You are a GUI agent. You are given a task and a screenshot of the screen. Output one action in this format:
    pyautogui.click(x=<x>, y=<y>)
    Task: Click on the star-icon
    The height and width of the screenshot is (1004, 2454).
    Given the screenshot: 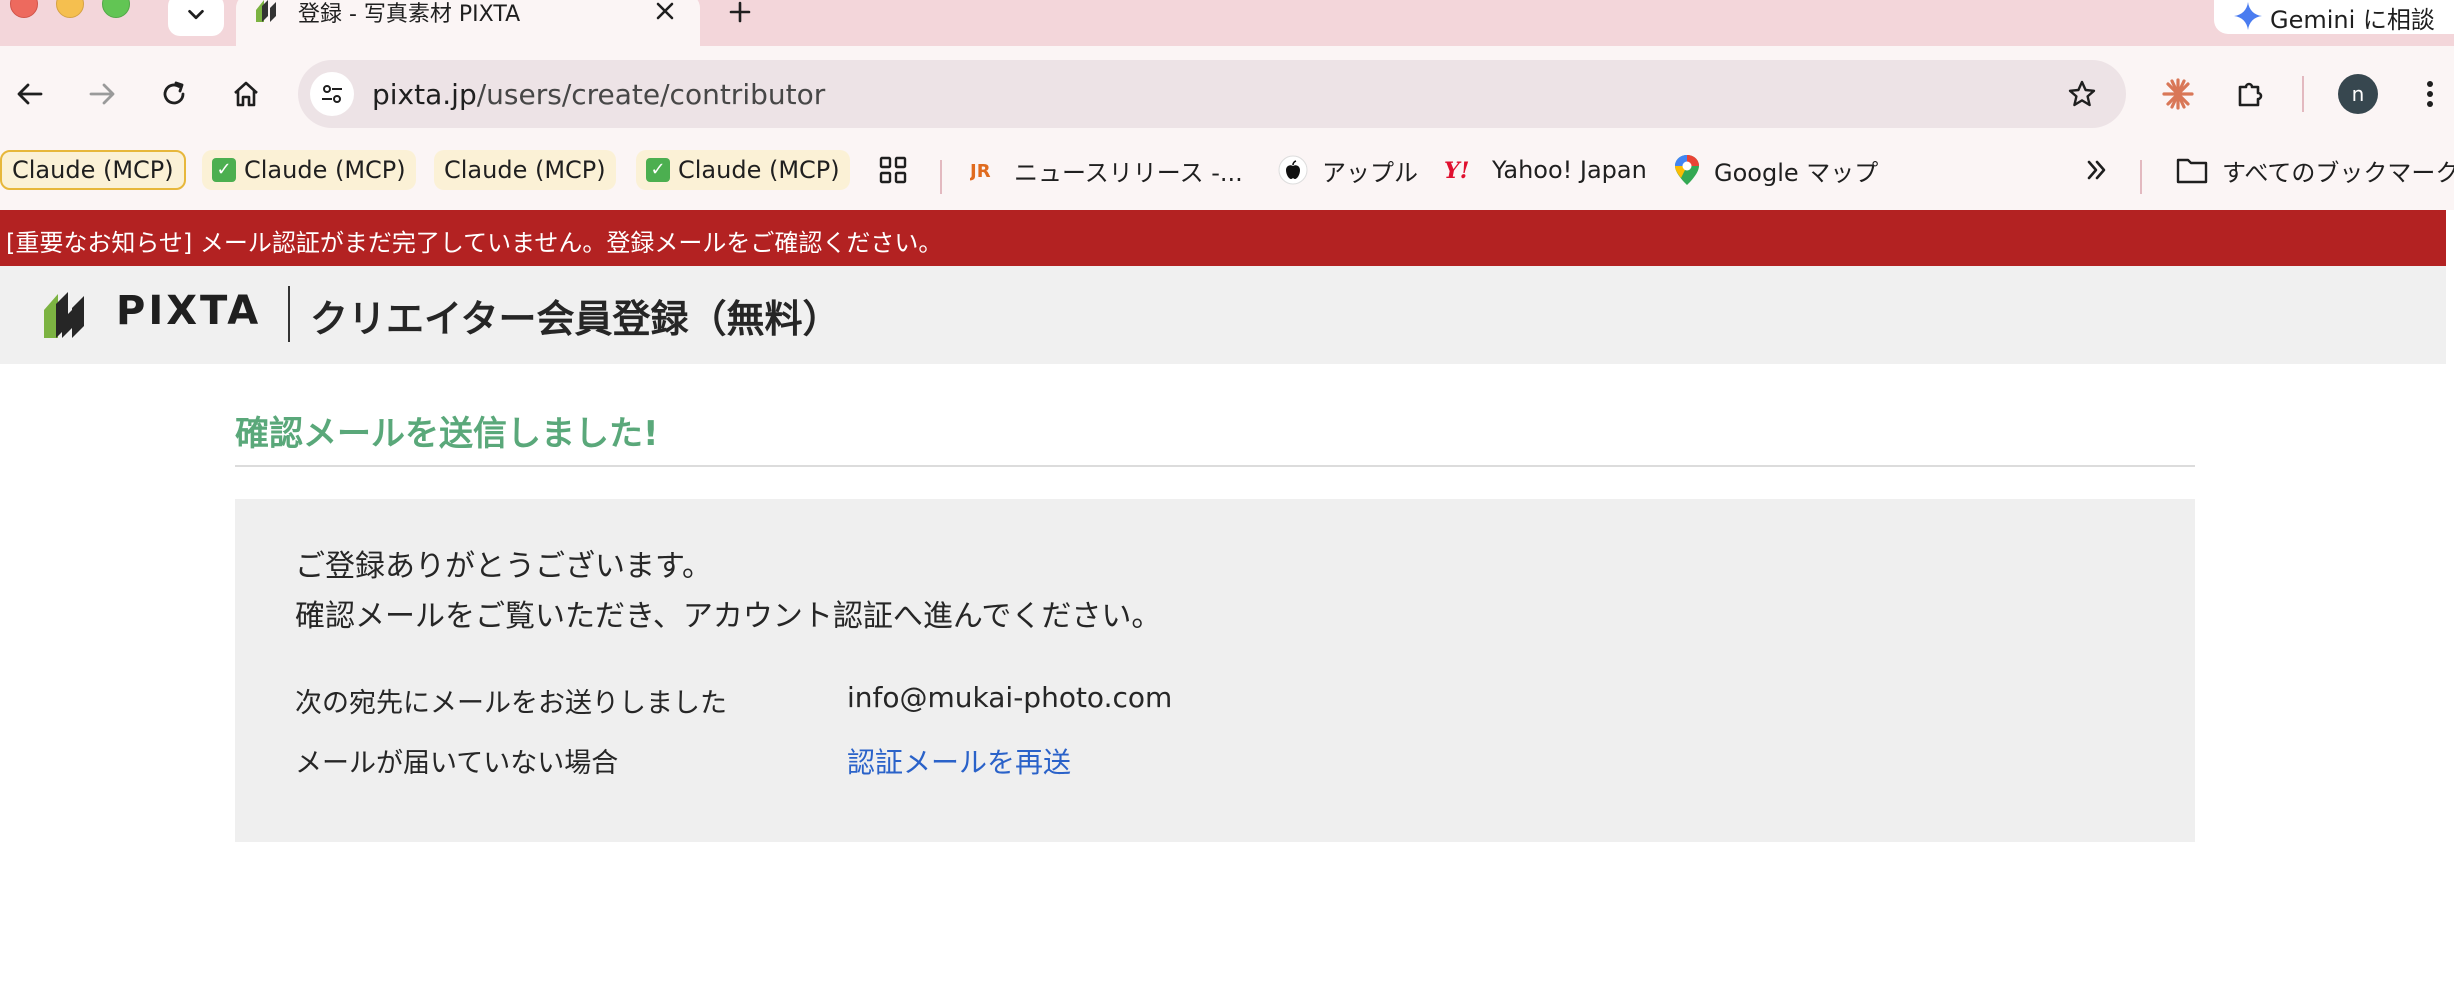 What is the action you would take?
    pyautogui.click(x=2082, y=93)
    